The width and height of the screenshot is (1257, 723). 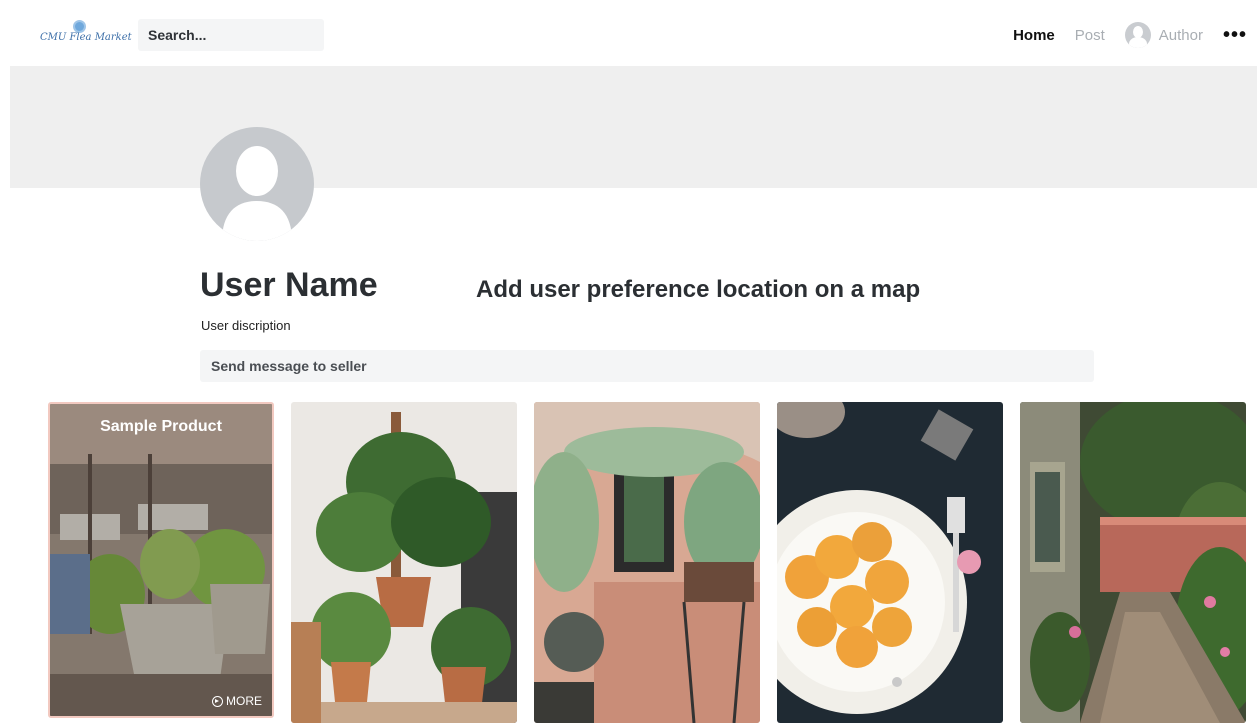 I want to click on nav-post: Post, so click(x=1090, y=35).